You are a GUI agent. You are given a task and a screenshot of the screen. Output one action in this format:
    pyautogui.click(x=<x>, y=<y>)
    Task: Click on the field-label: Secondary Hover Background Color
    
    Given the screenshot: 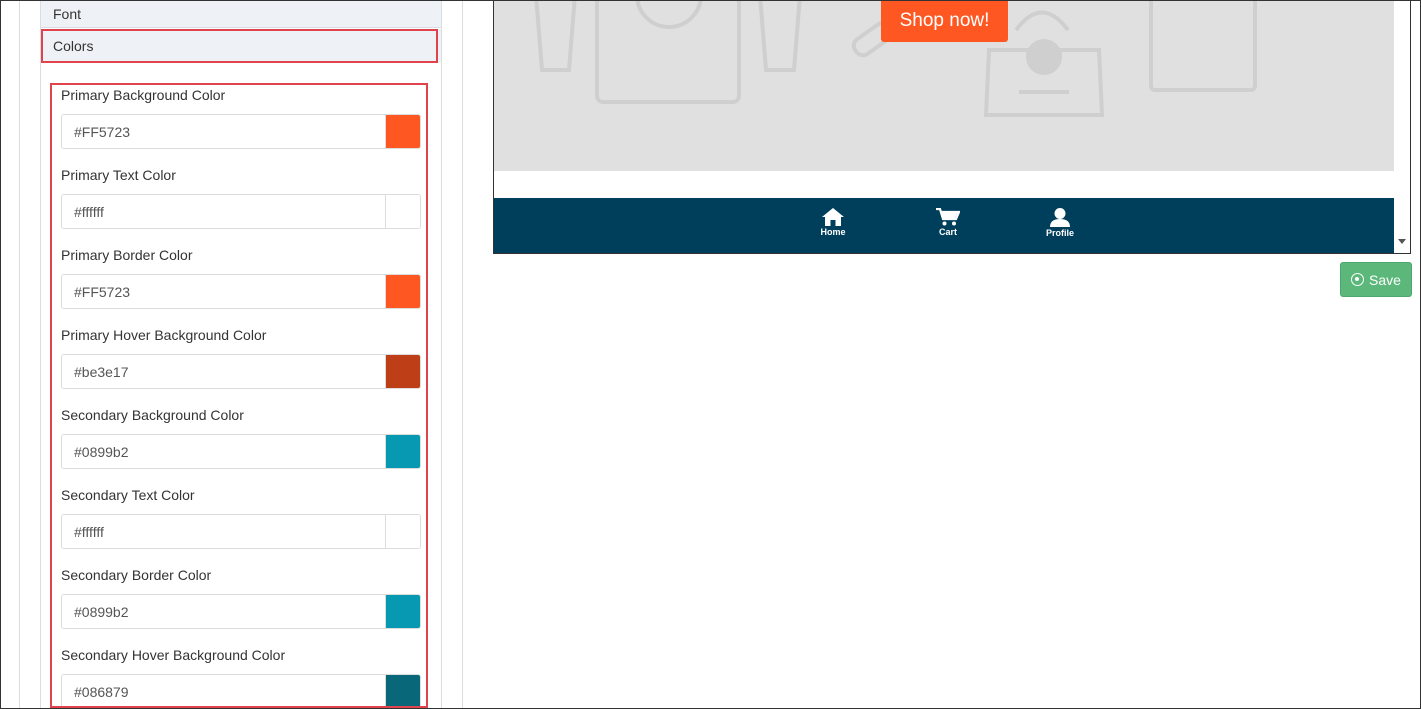 What is the action you would take?
    pyautogui.click(x=173, y=655)
    